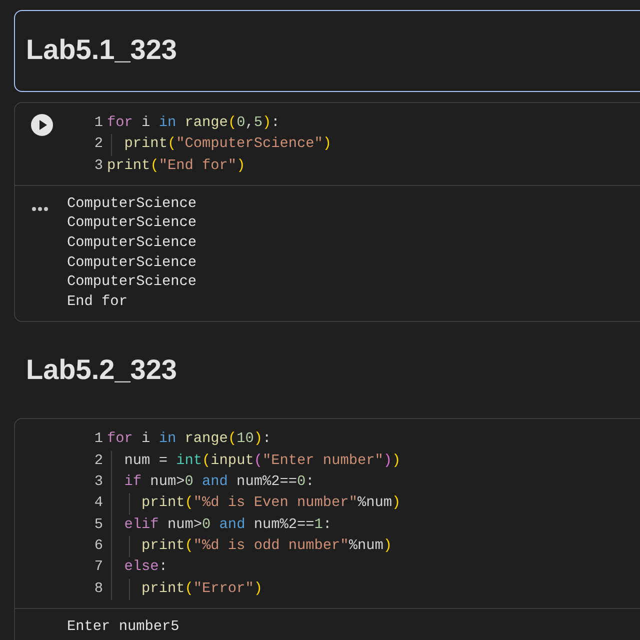  Describe the element at coordinates (42, 125) in the screenshot. I see `run-button-icon` at that location.